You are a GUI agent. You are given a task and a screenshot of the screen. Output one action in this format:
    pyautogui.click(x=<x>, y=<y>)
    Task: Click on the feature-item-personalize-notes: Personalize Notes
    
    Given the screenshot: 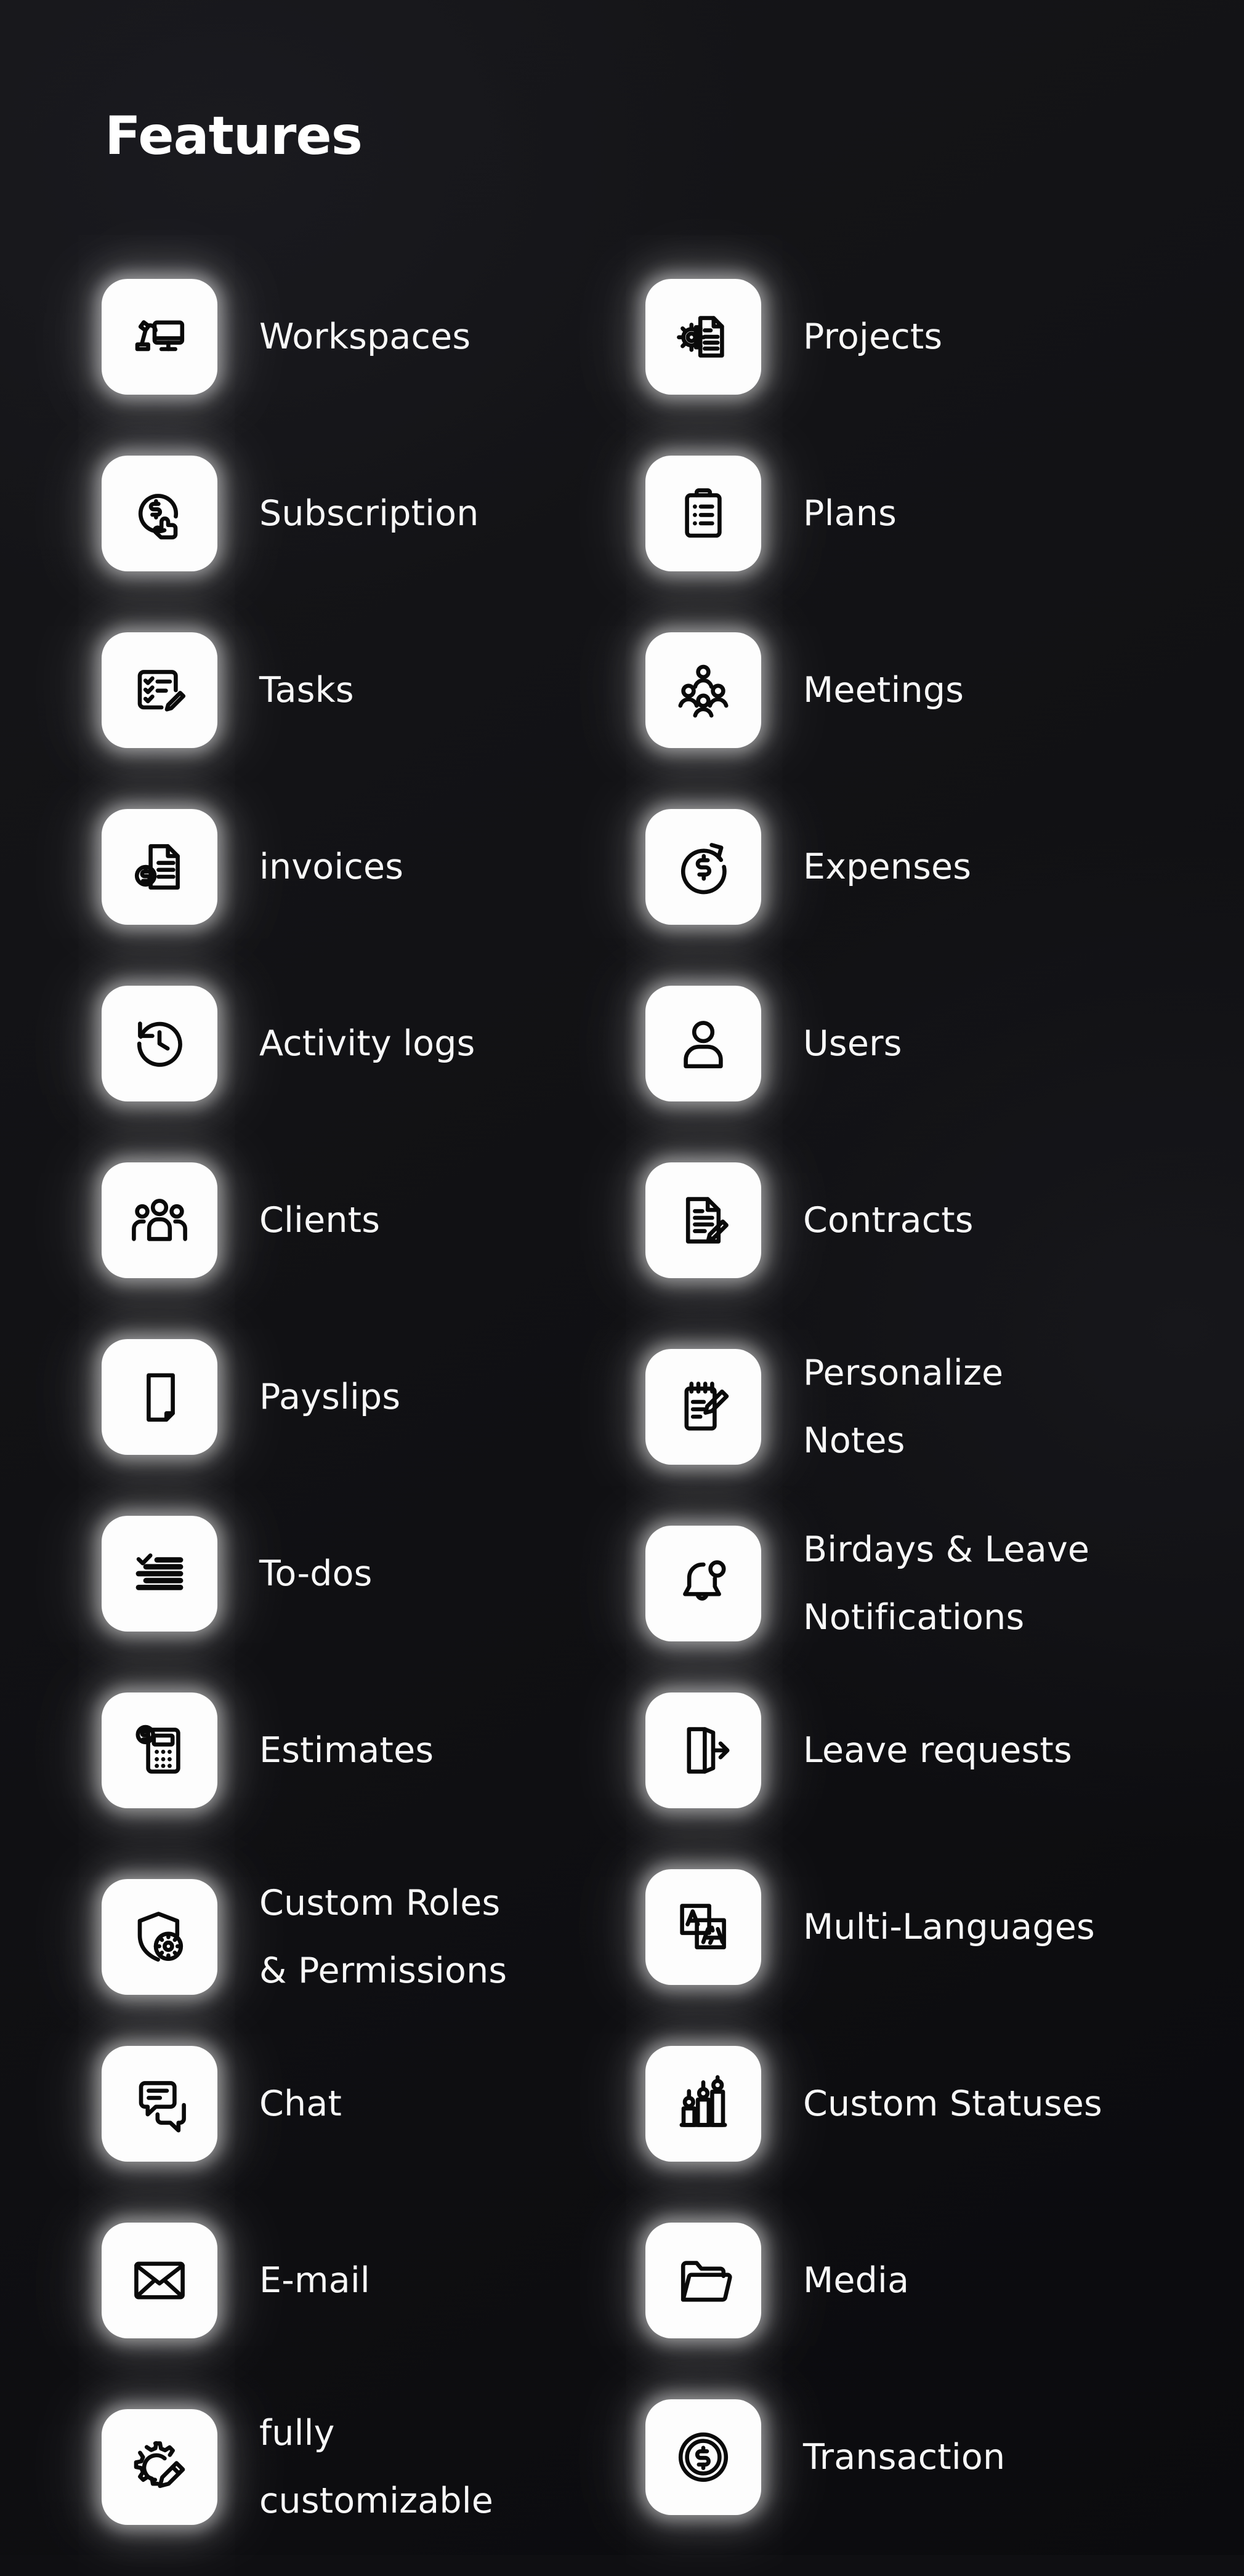 What is the action you would take?
    pyautogui.click(x=913, y=1407)
    